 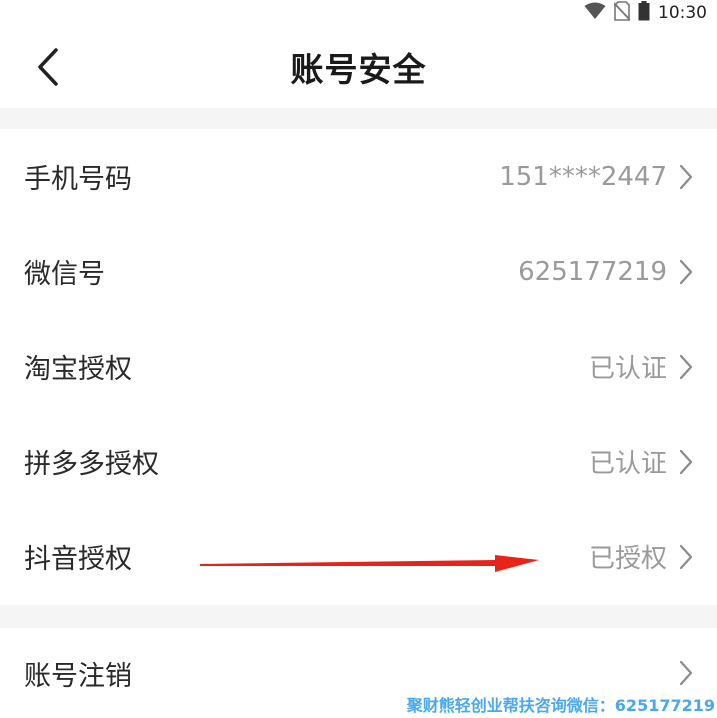 I want to click on annotation-arrow-icon, so click(x=369, y=563).